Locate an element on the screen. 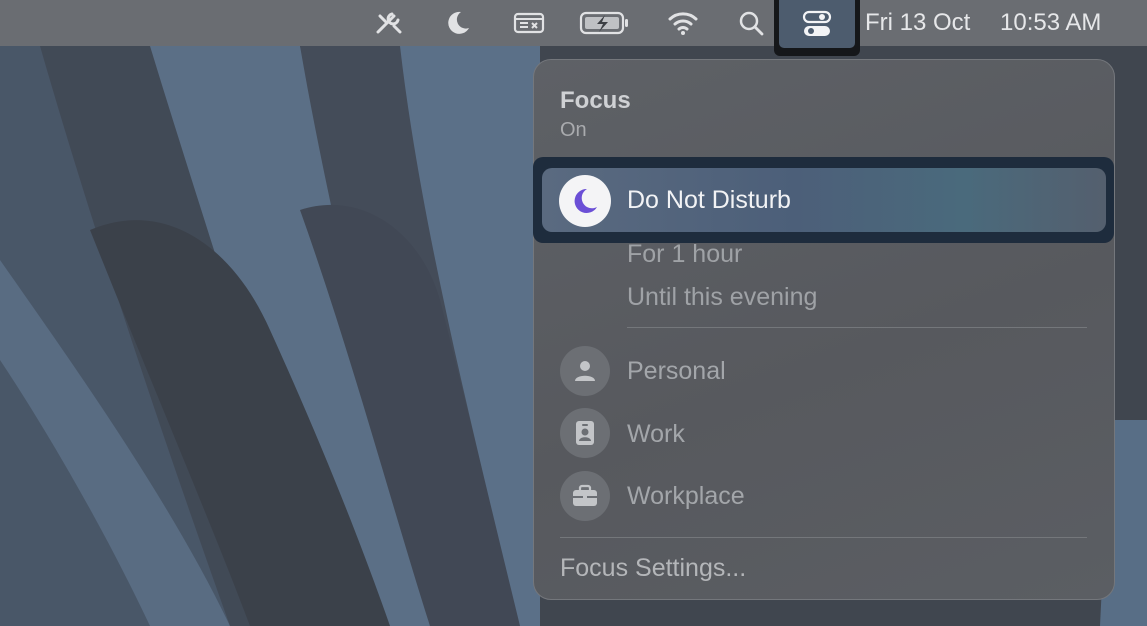  do-not-disturb-label: Do Not Disturb is located at coordinates (709, 200).